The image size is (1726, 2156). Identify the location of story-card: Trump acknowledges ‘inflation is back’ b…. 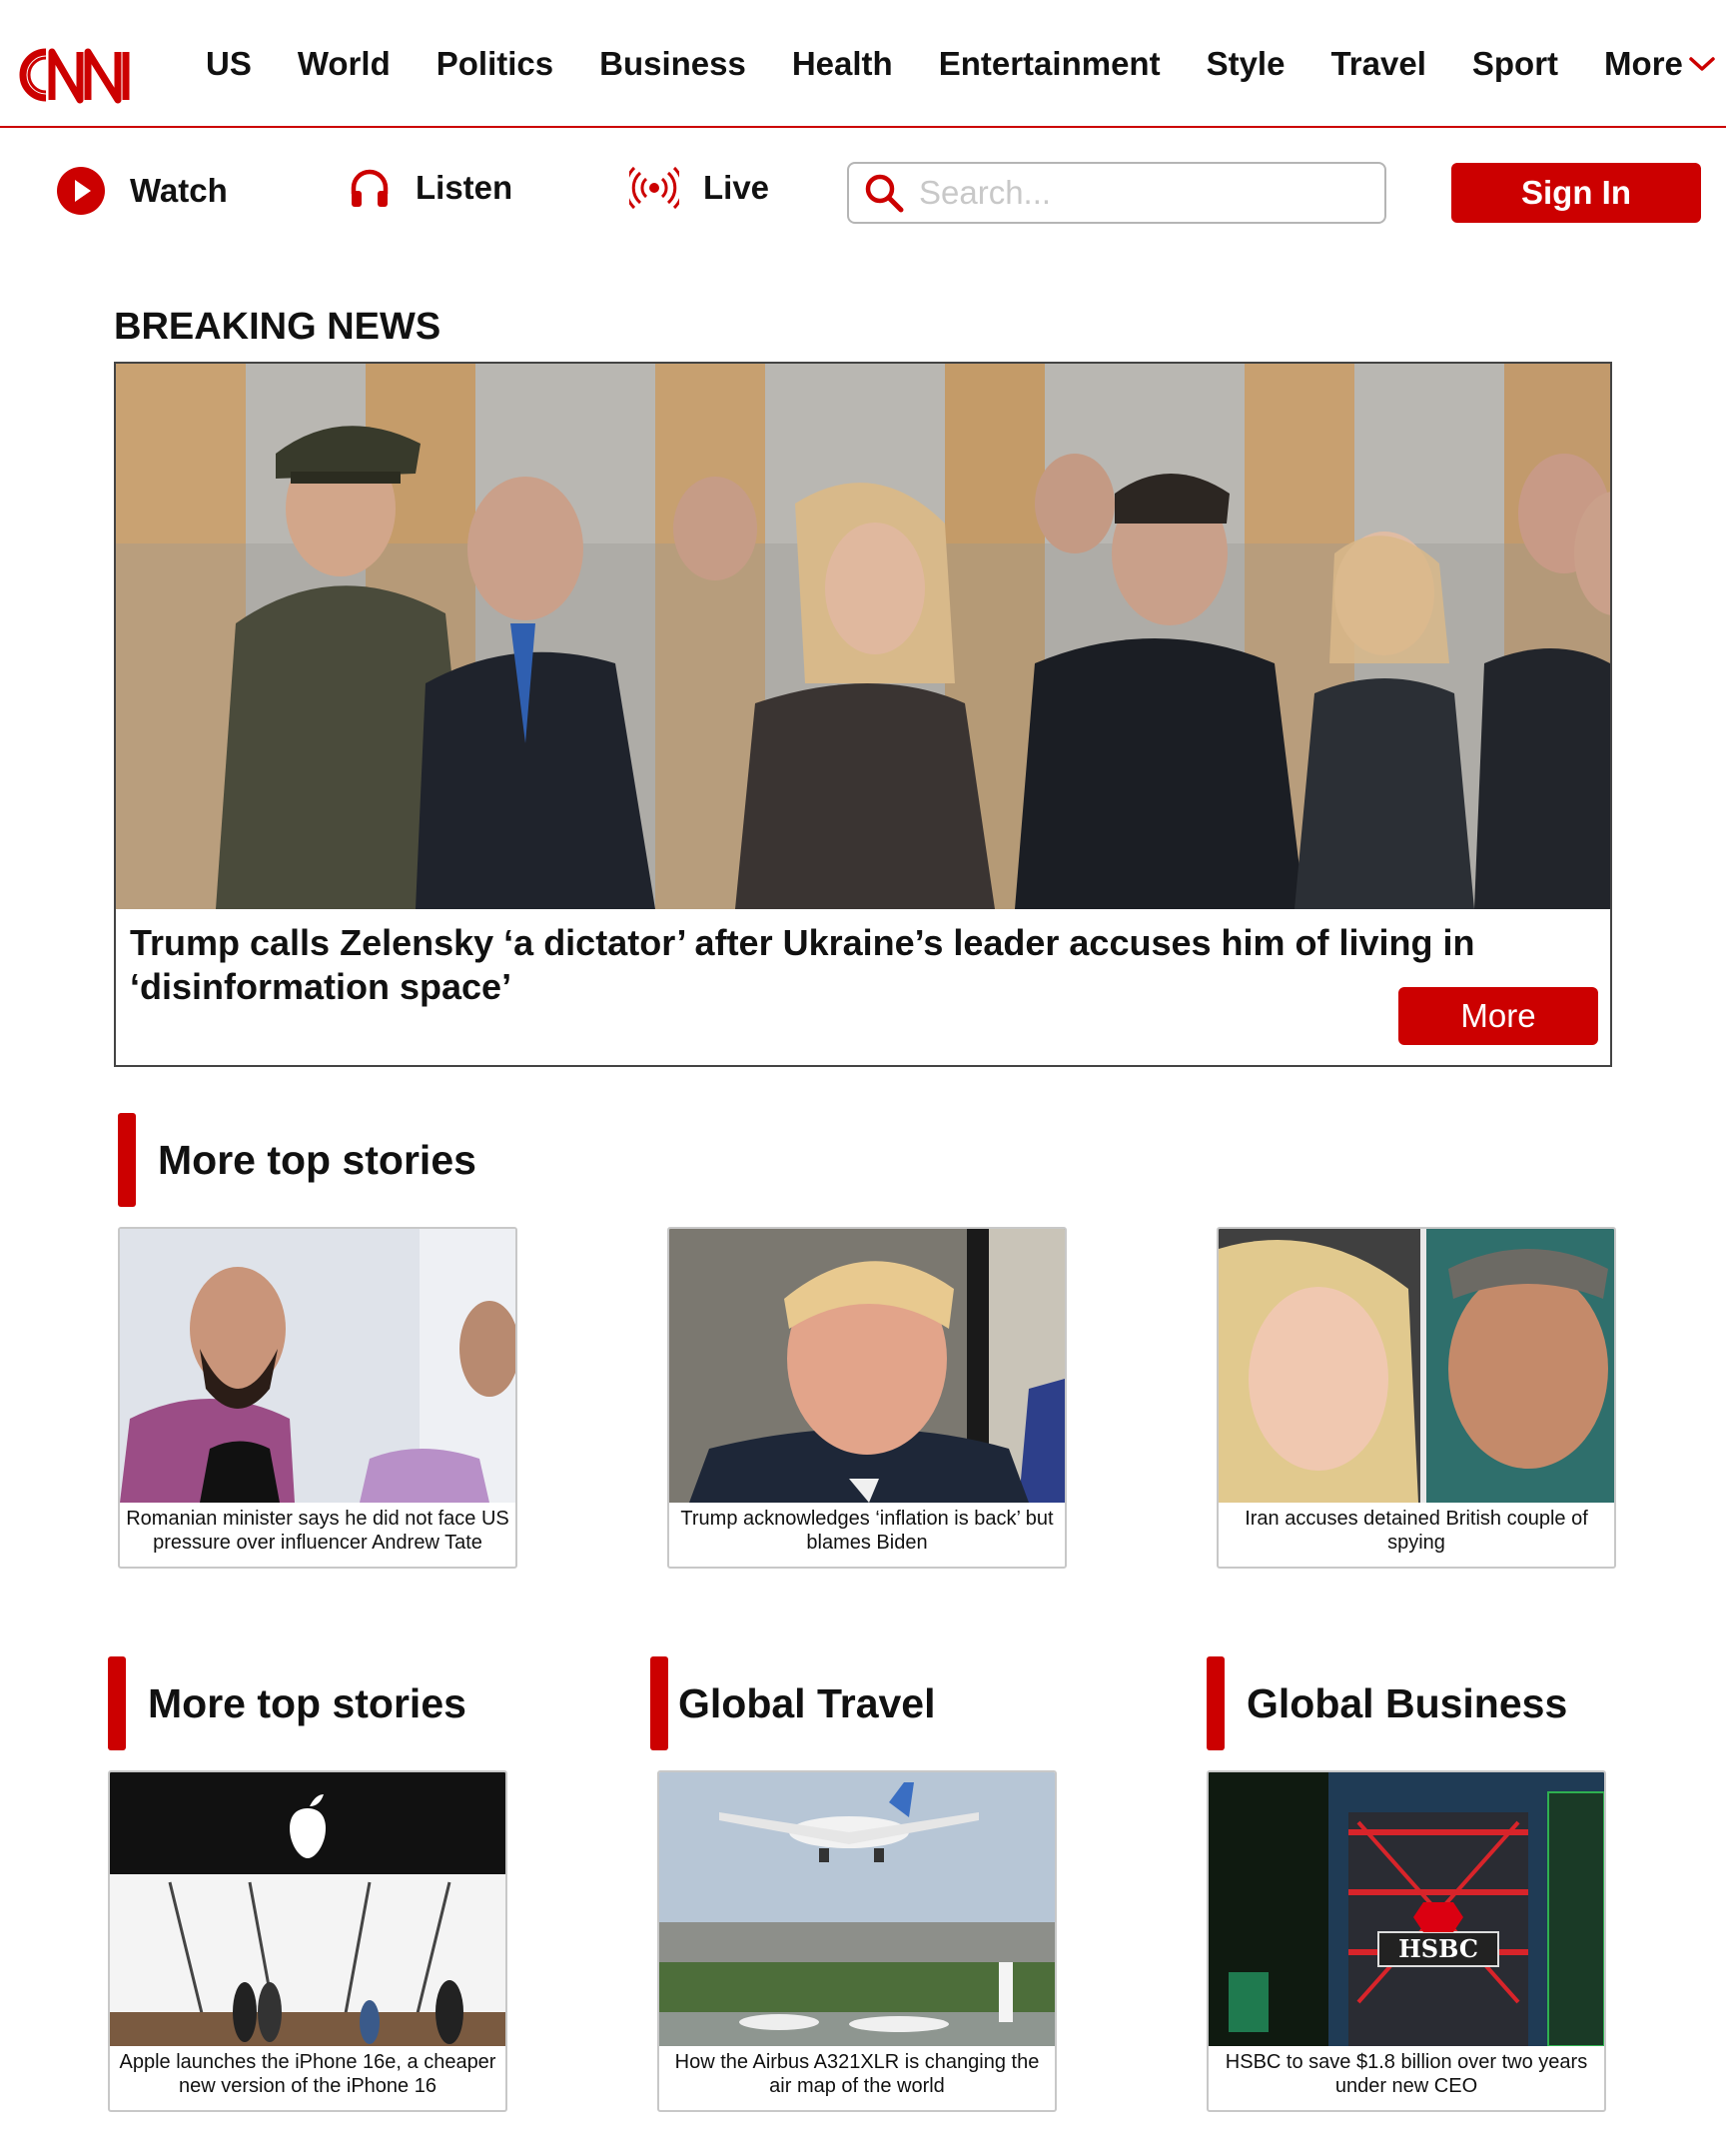
(867, 1398).